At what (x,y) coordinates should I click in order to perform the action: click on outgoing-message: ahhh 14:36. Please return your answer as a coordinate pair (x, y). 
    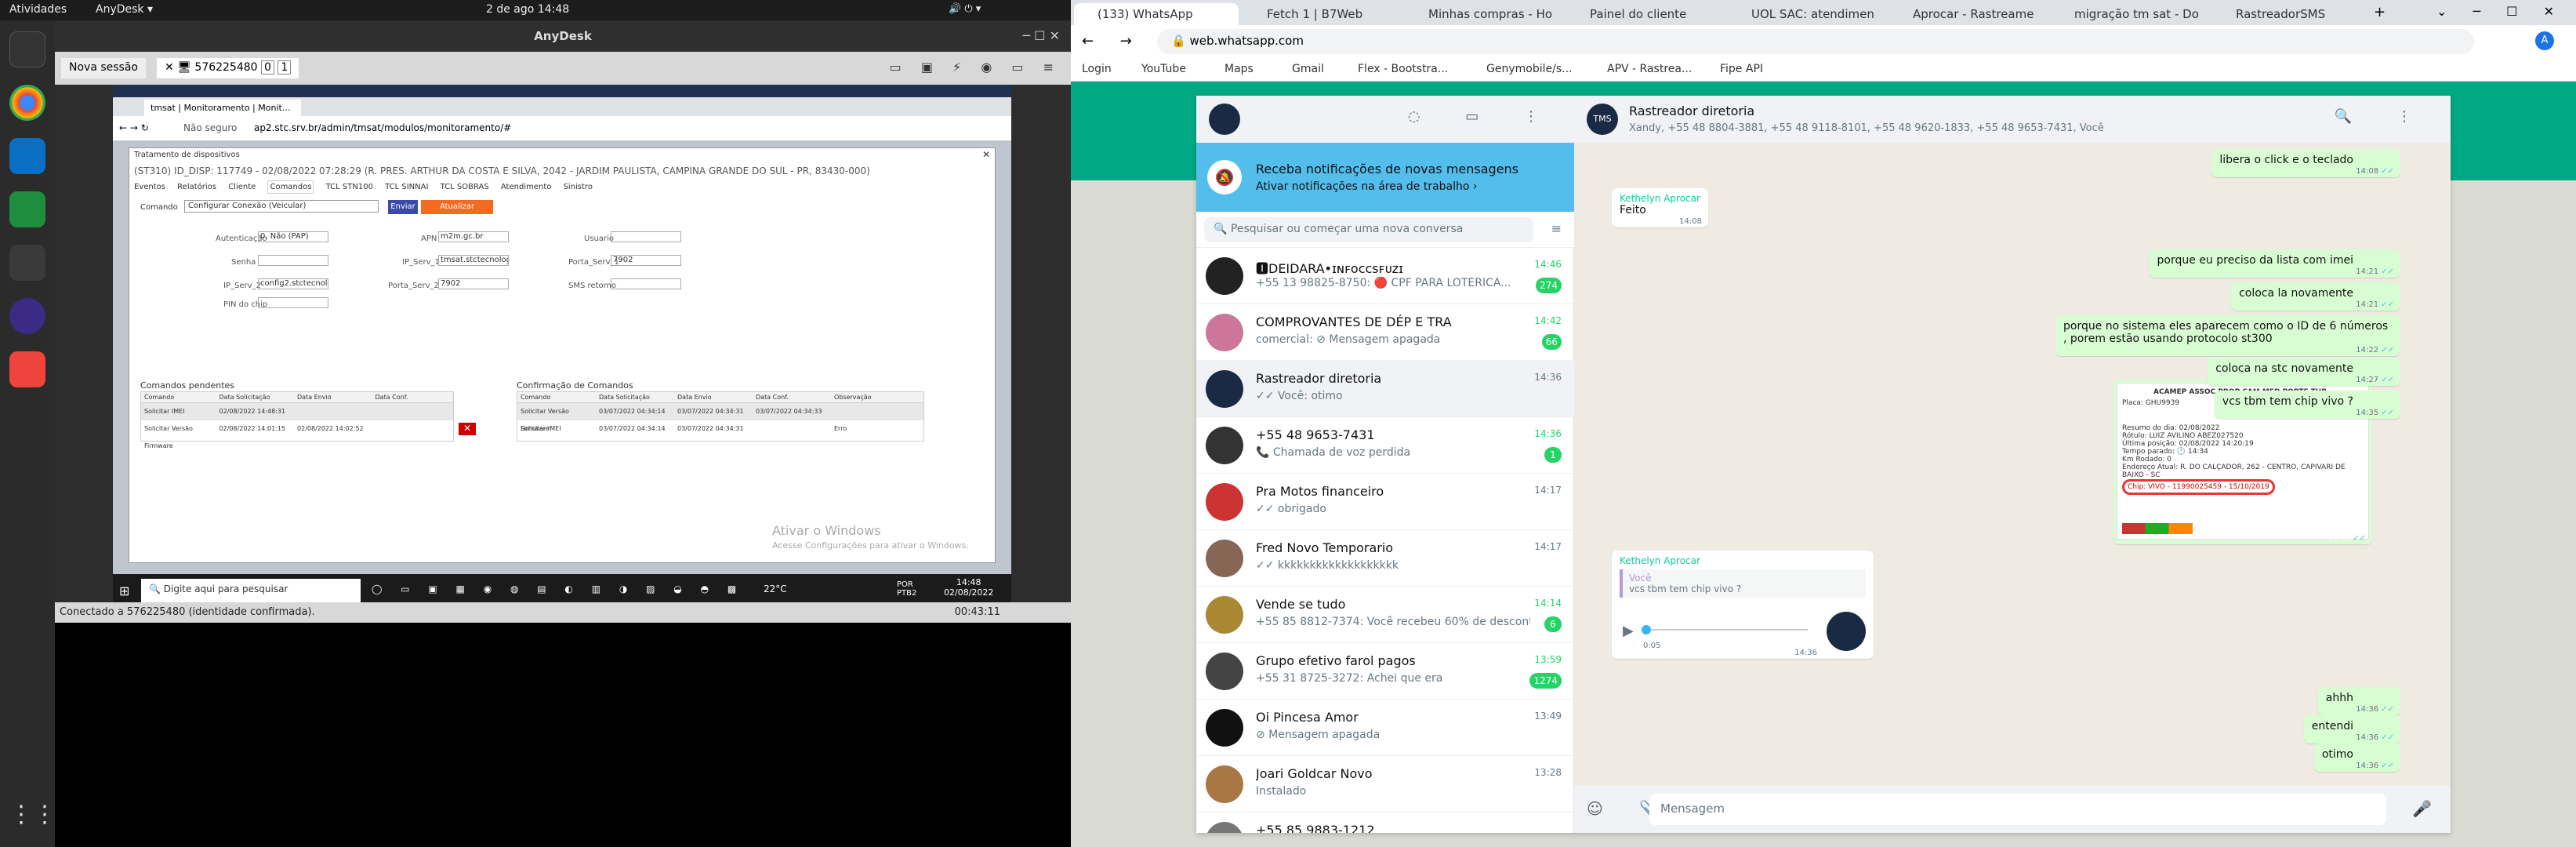
    Looking at the image, I should click on (2359, 701).